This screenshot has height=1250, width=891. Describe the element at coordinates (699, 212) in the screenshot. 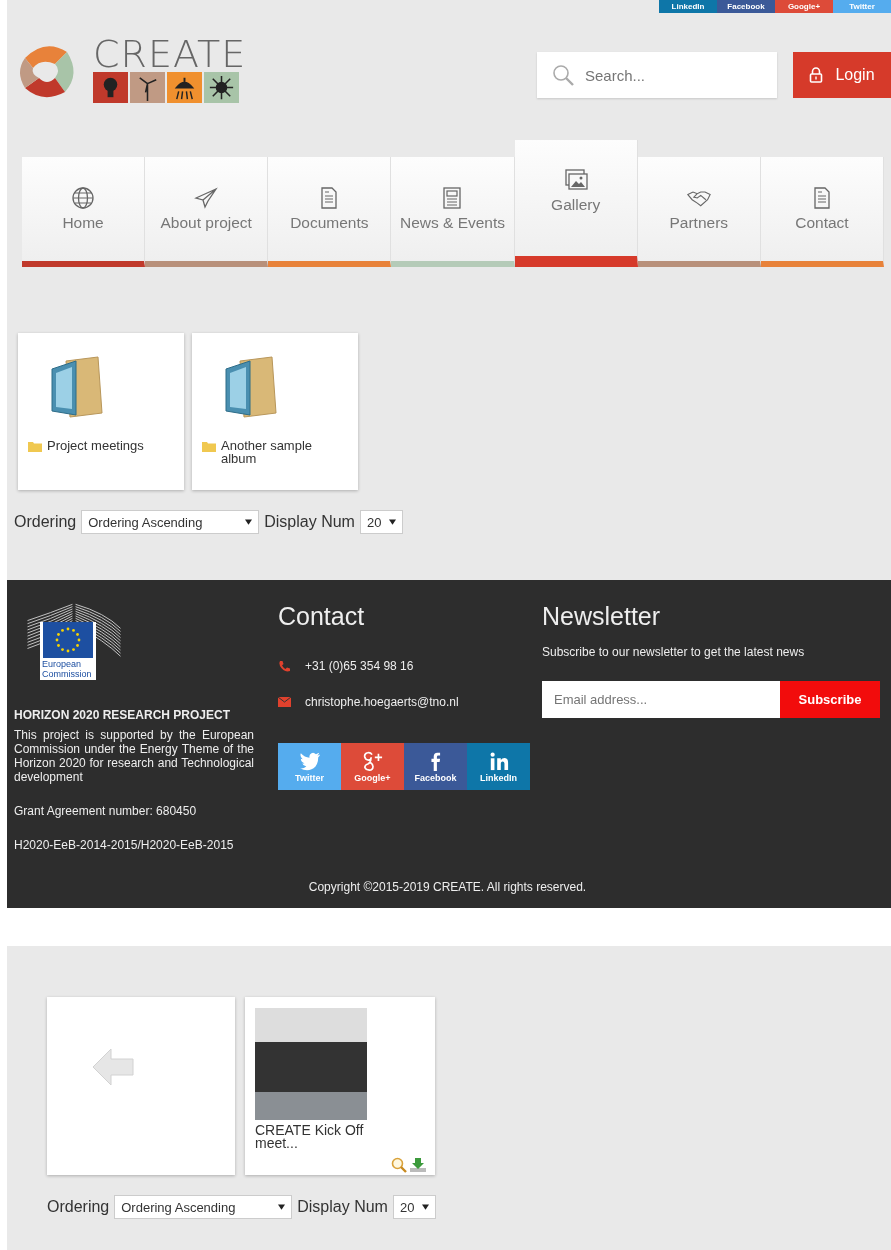

I see `nav-tab: Partners` at that location.